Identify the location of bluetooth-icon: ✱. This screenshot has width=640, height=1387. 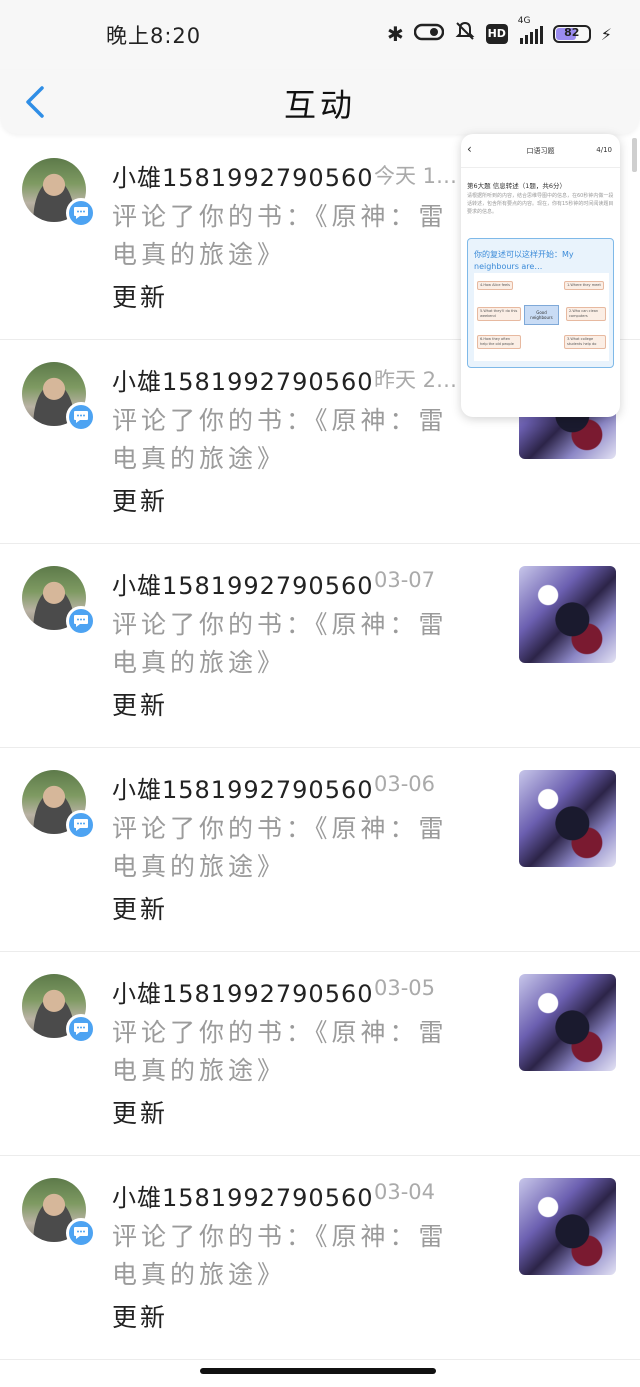
(395, 34).